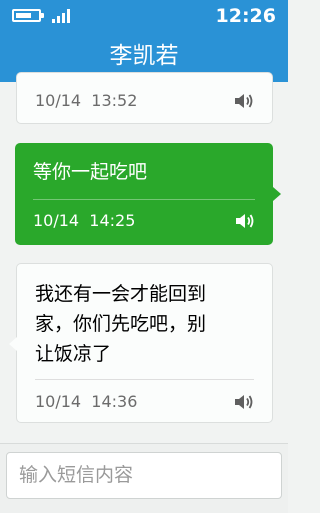 The width and height of the screenshot is (320, 513). Describe the element at coordinates (63, 16) in the screenshot. I see `signal-icon` at that location.